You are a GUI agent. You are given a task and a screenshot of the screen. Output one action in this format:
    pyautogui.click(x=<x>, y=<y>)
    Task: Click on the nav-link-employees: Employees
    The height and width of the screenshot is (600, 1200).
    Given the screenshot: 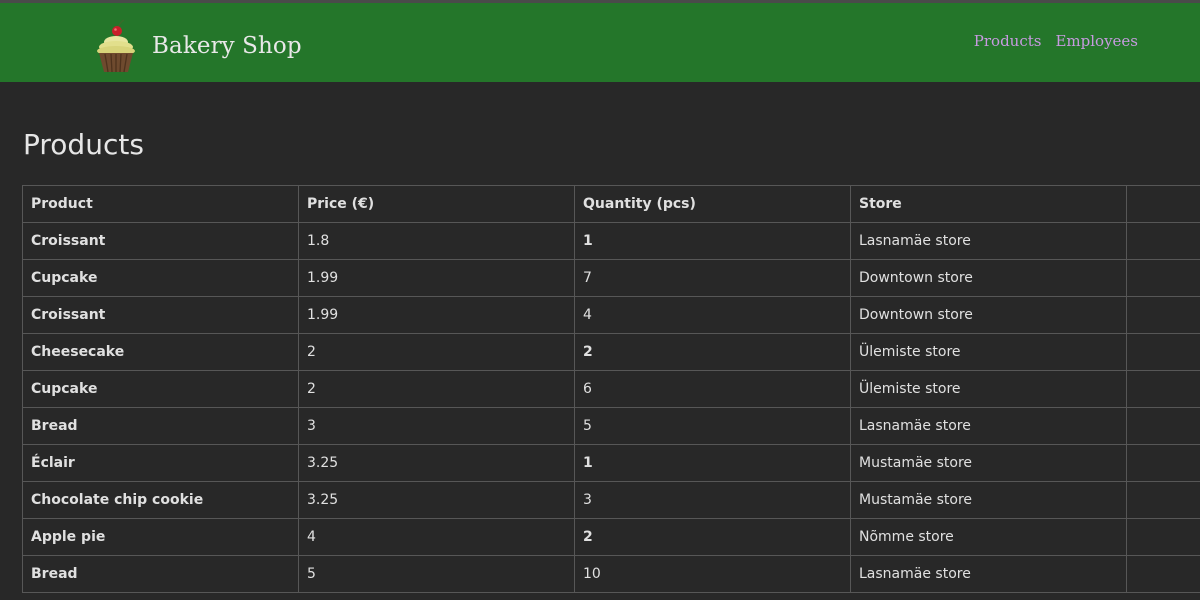 What is the action you would take?
    pyautogui.click(x=1096, y=41)
    